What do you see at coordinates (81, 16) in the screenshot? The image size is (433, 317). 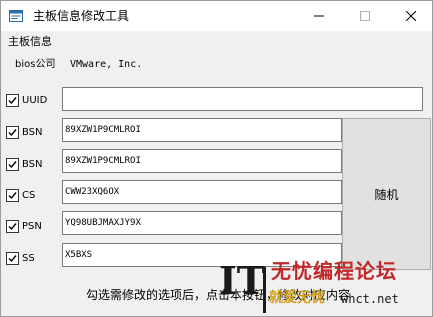 I see `window-title: 主板信息修改工具` at bounding box center [81, 16].